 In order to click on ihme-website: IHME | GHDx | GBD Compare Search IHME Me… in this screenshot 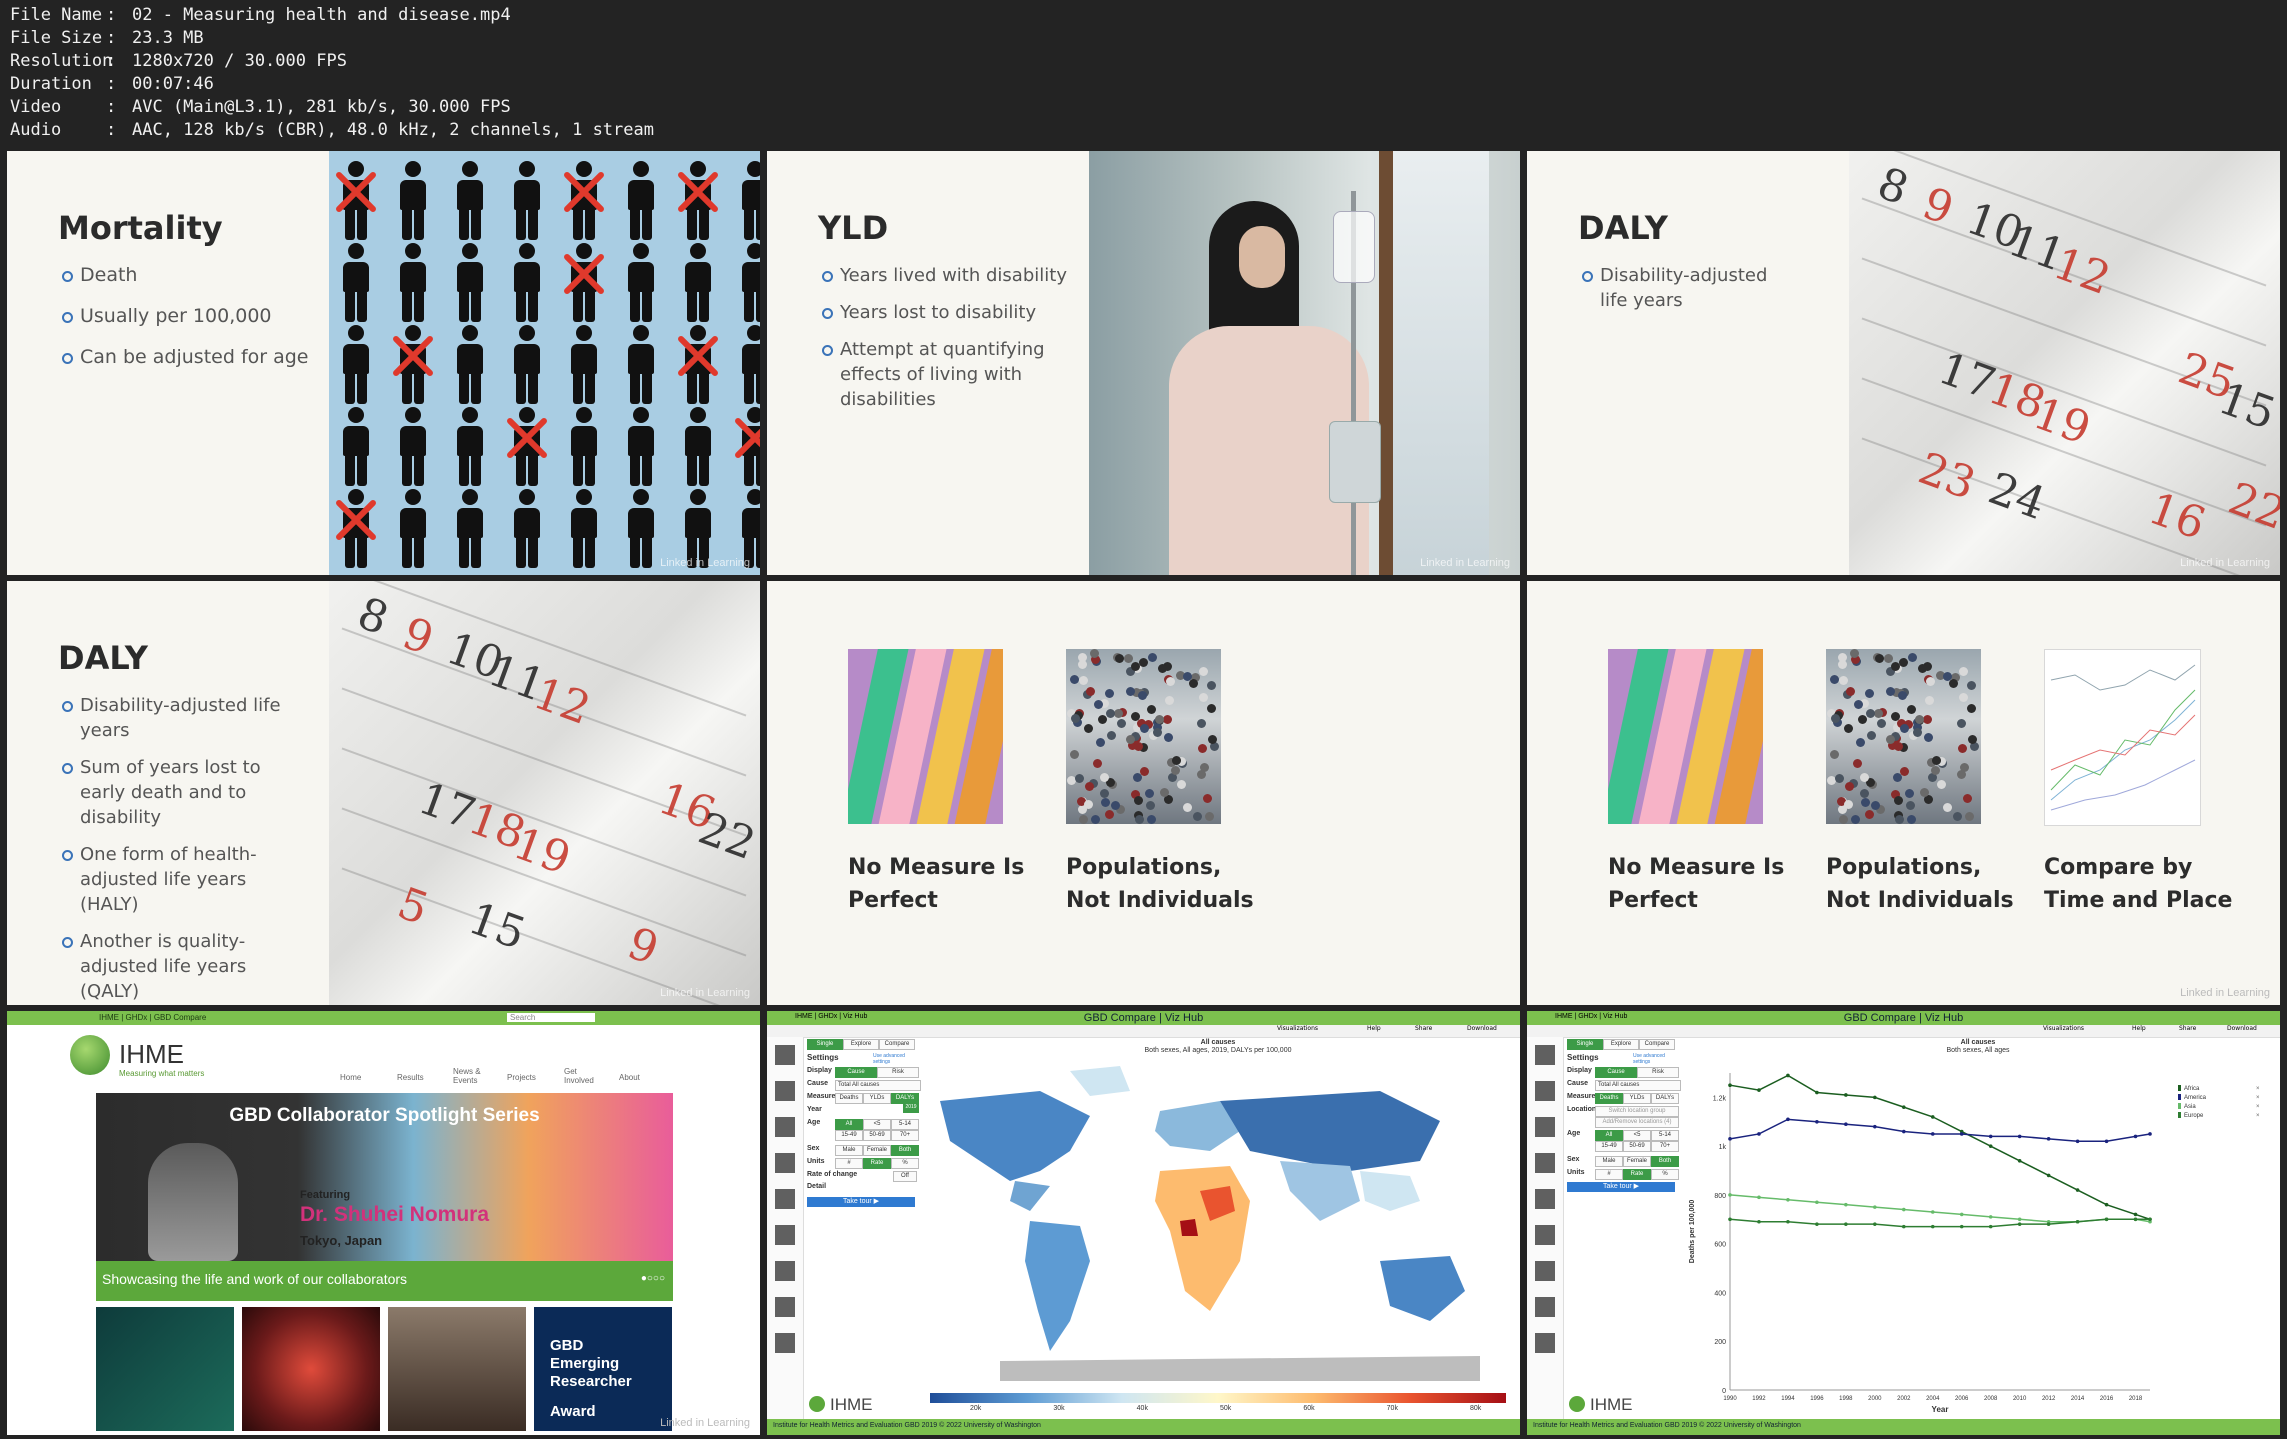, I will do `click(383, 1223)`.